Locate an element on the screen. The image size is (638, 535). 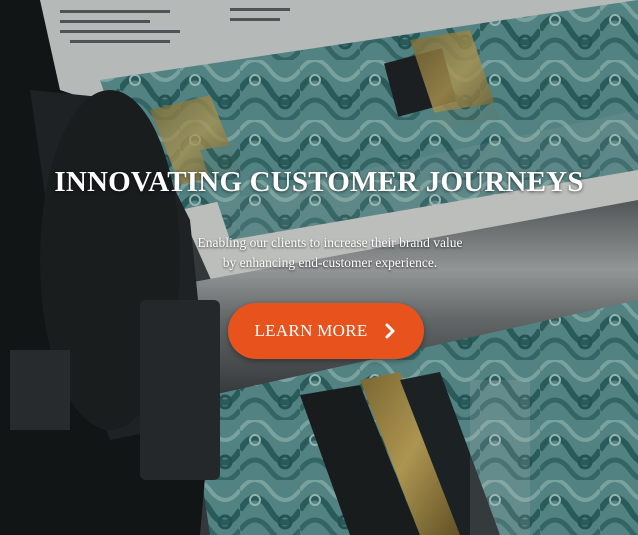
learn-more-button: LEARN MORE is located at coordinates (326, 331).